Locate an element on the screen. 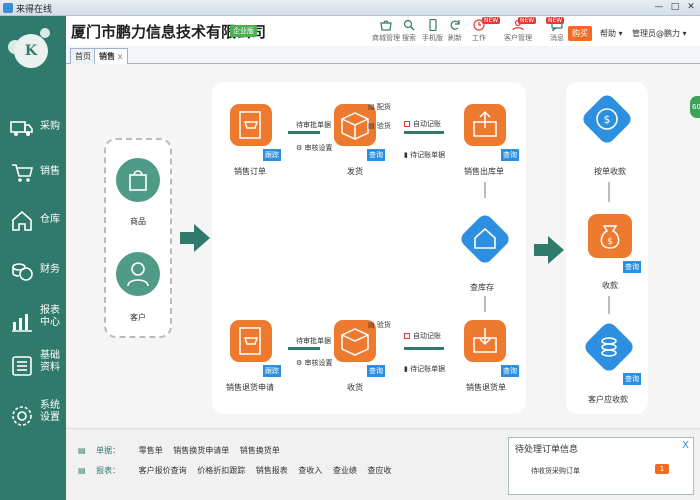  audit-settings-label: 审核设置 is located at coordinates (318, 363).